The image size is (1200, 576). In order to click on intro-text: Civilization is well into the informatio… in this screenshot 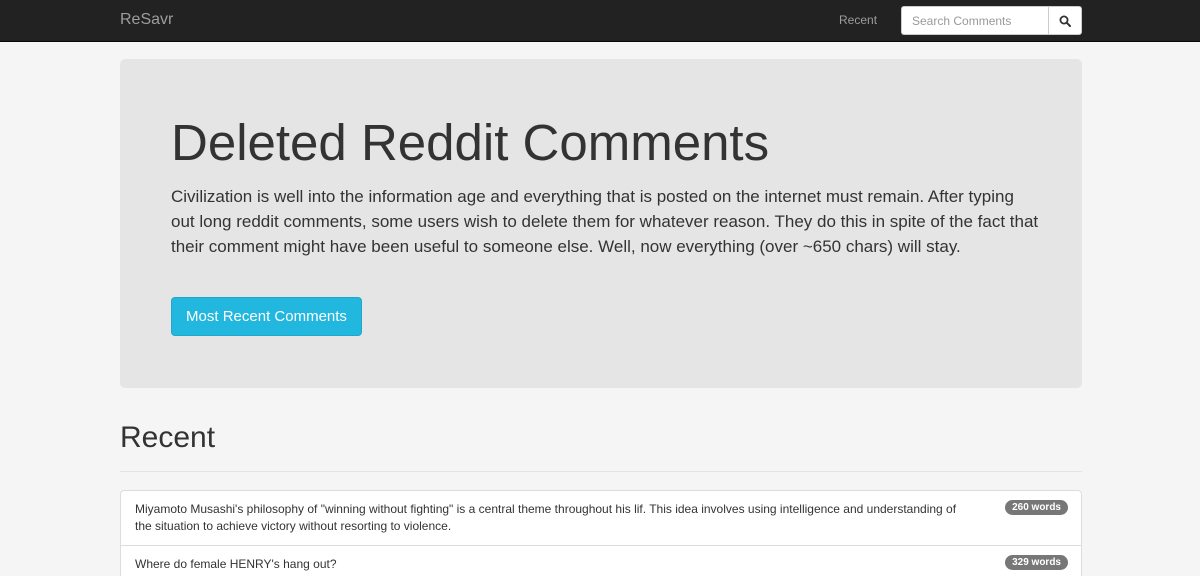, I will do `click(605, 221)`.